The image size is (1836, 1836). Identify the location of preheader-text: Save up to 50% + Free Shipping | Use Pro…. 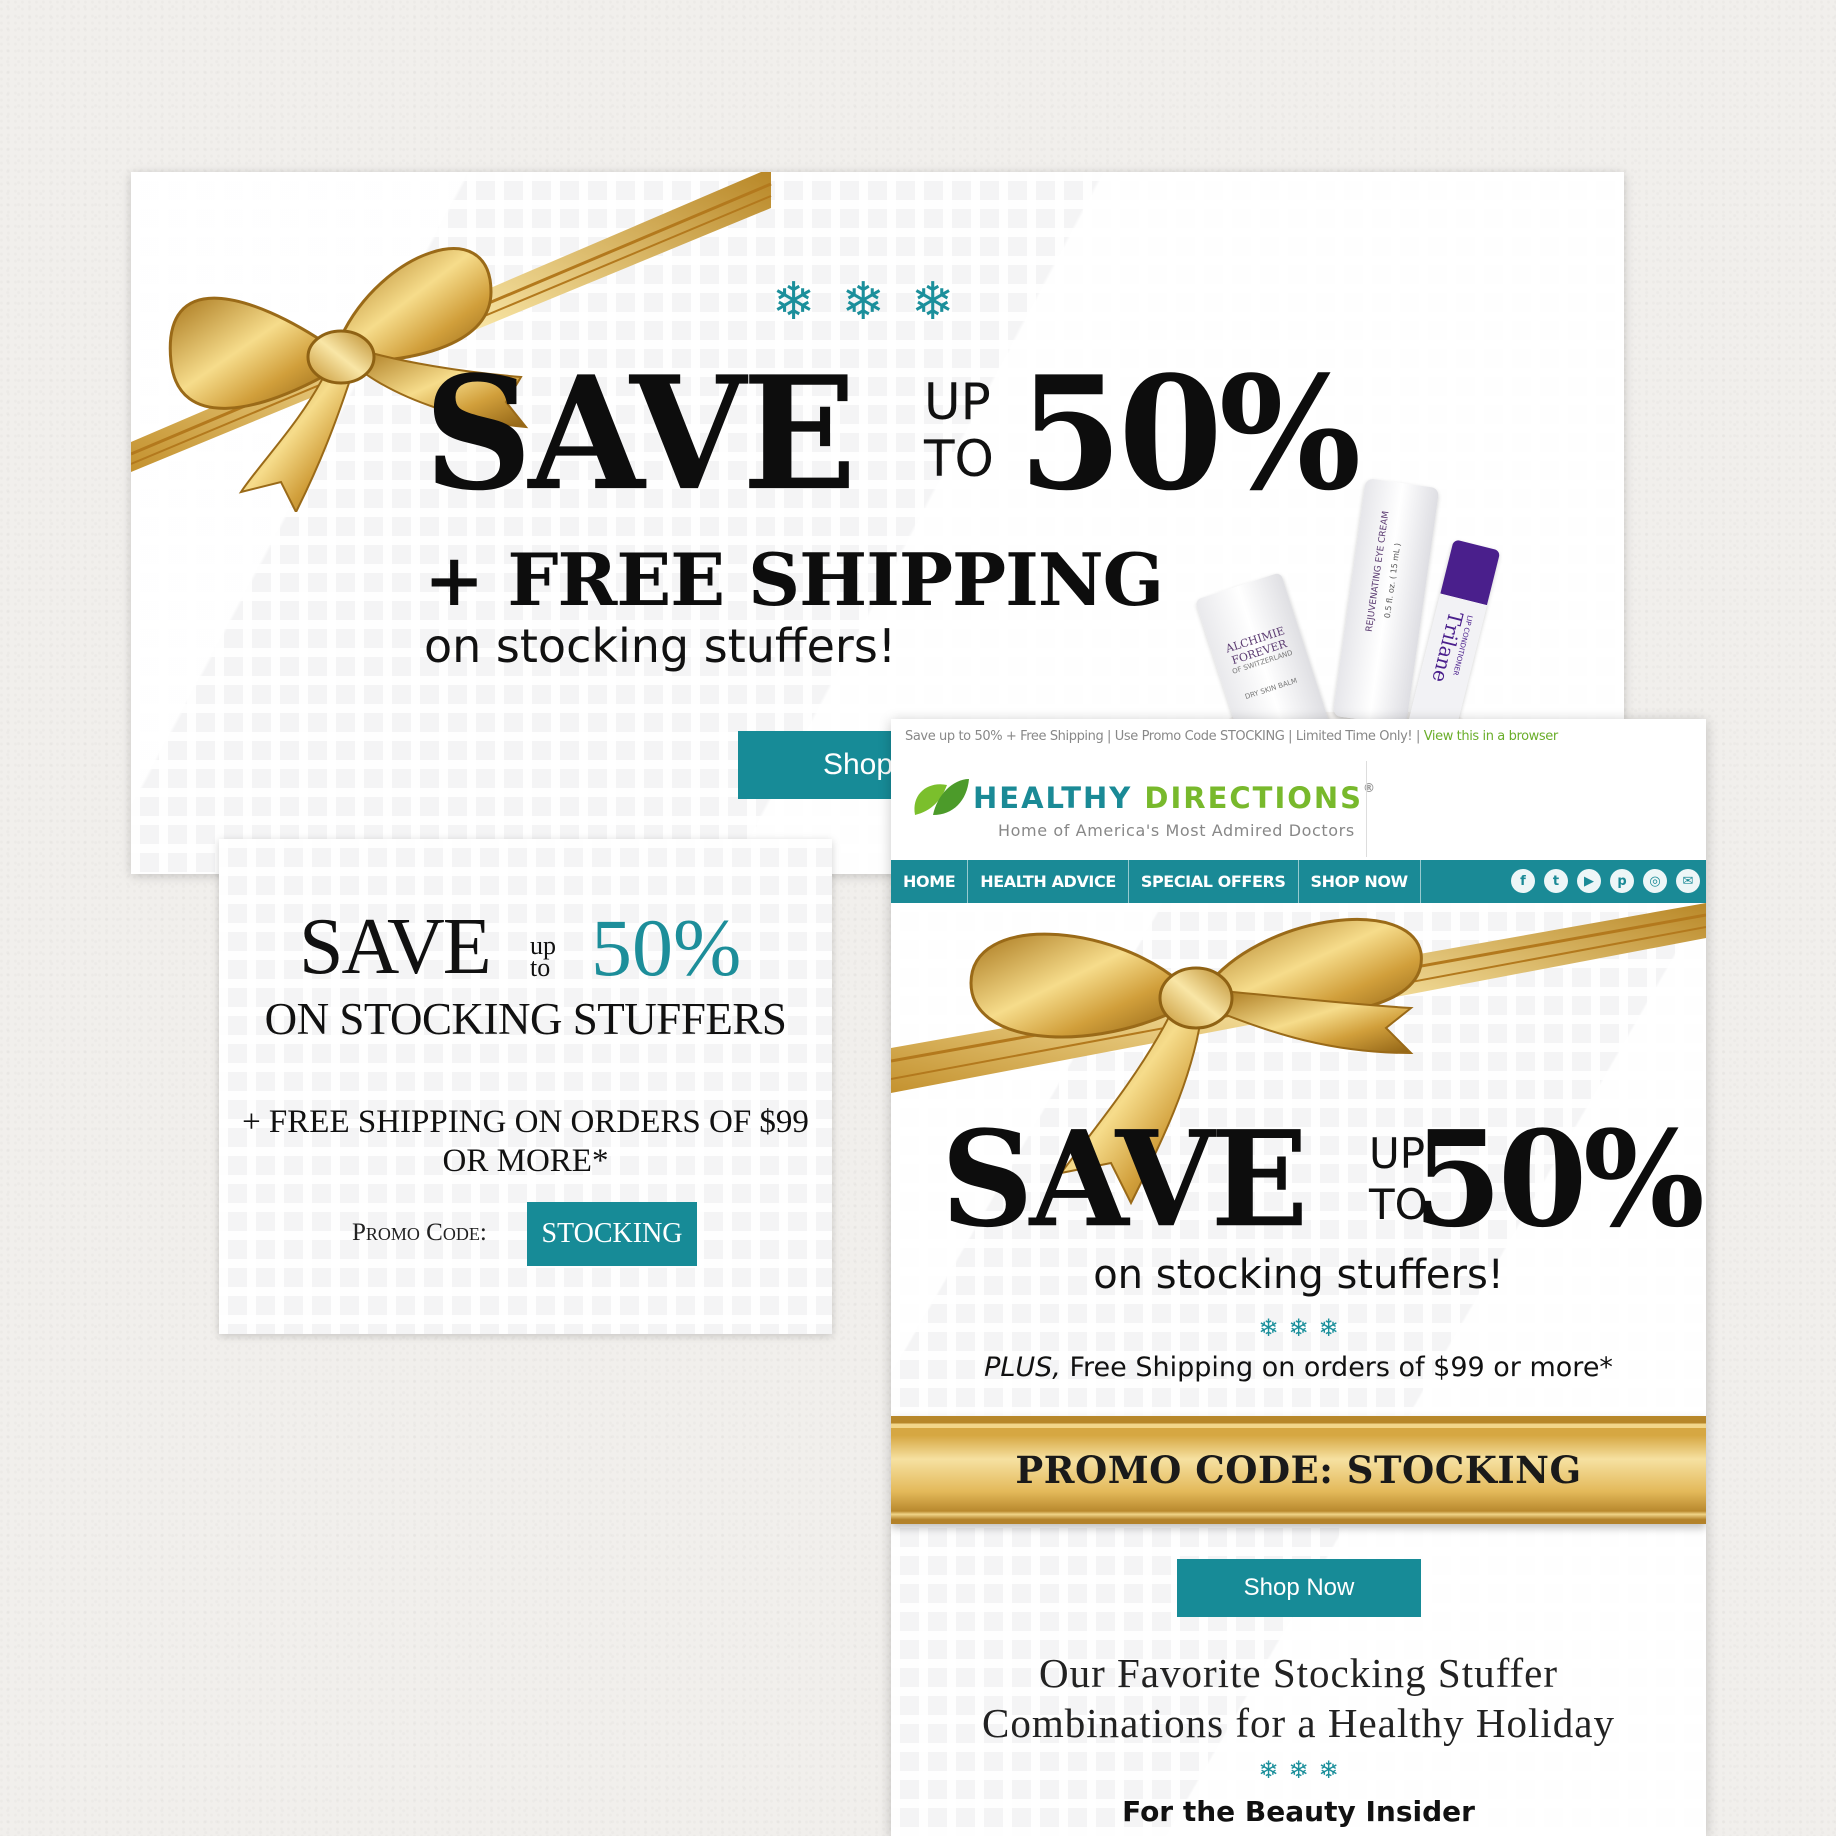
(1162, 736).